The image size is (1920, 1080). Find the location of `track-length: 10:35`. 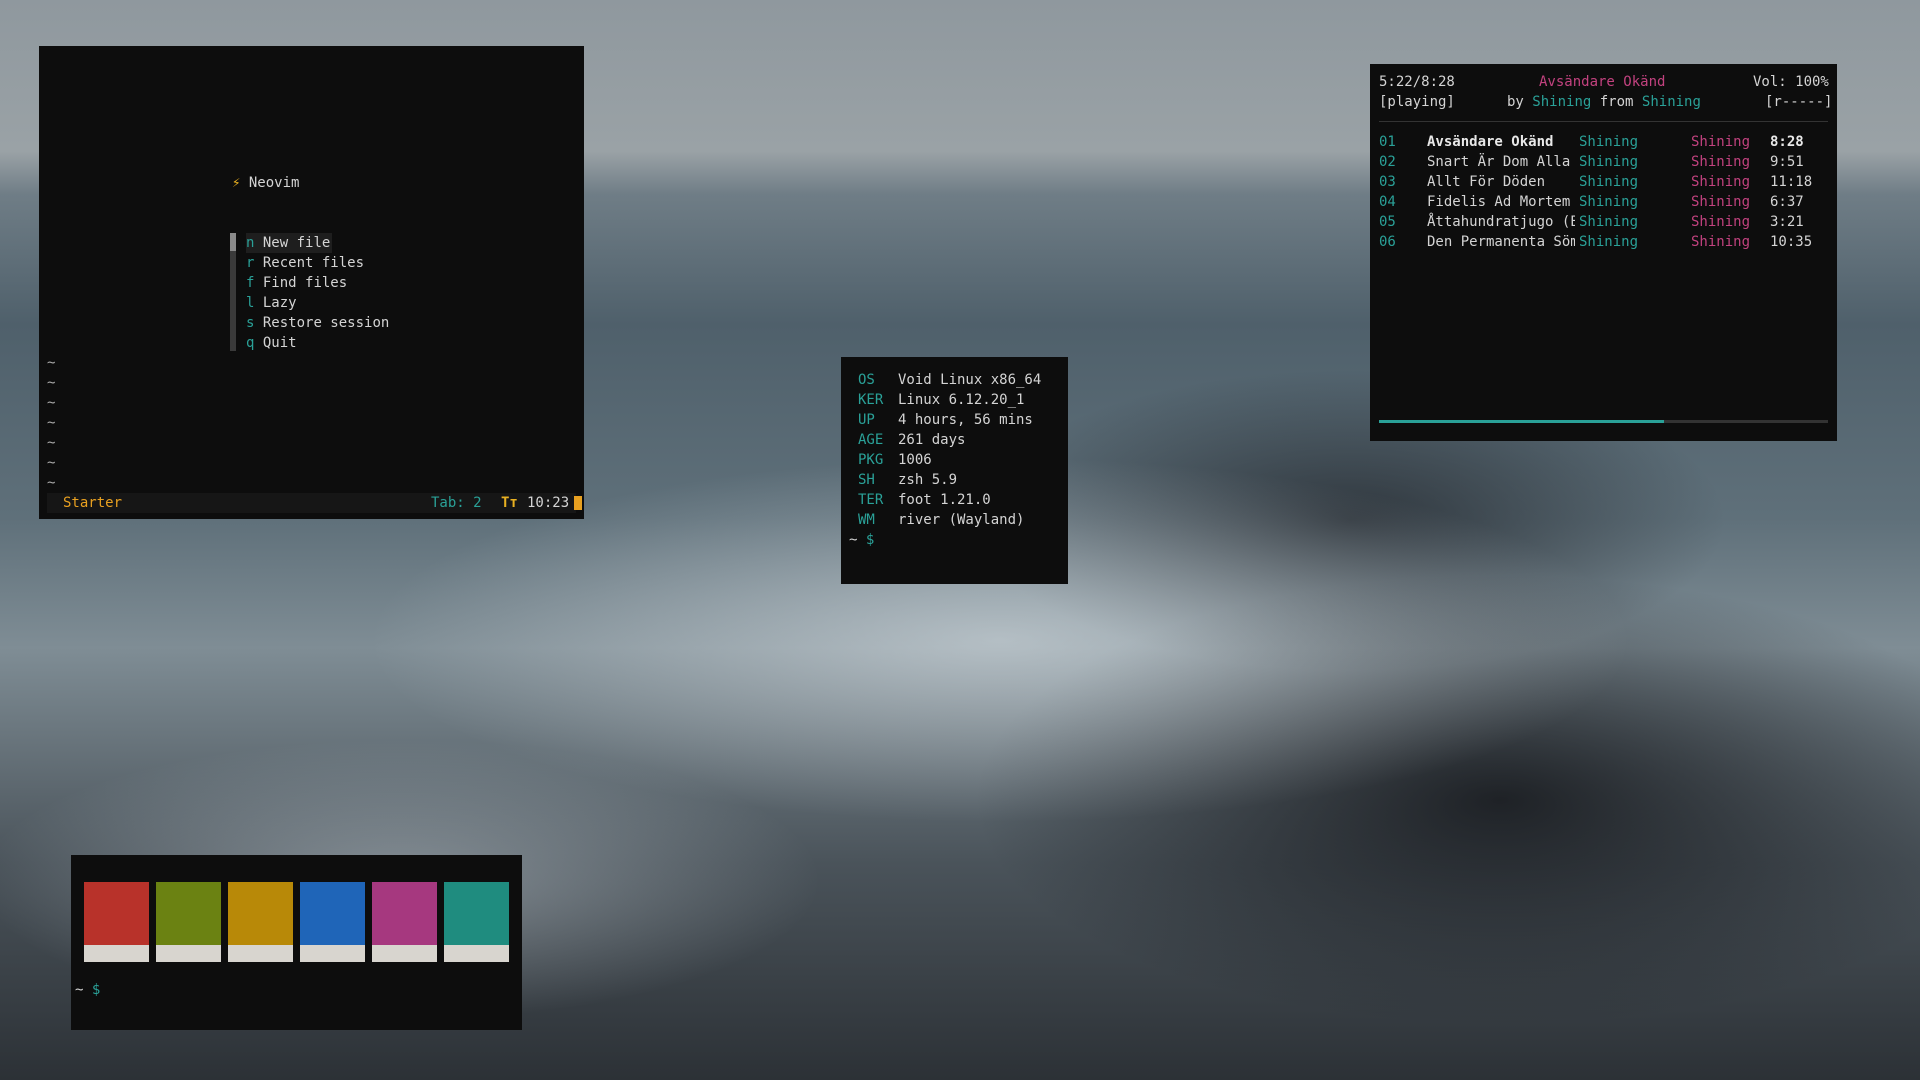

track-length: 10:35 is located at coordinates (1791, 242).